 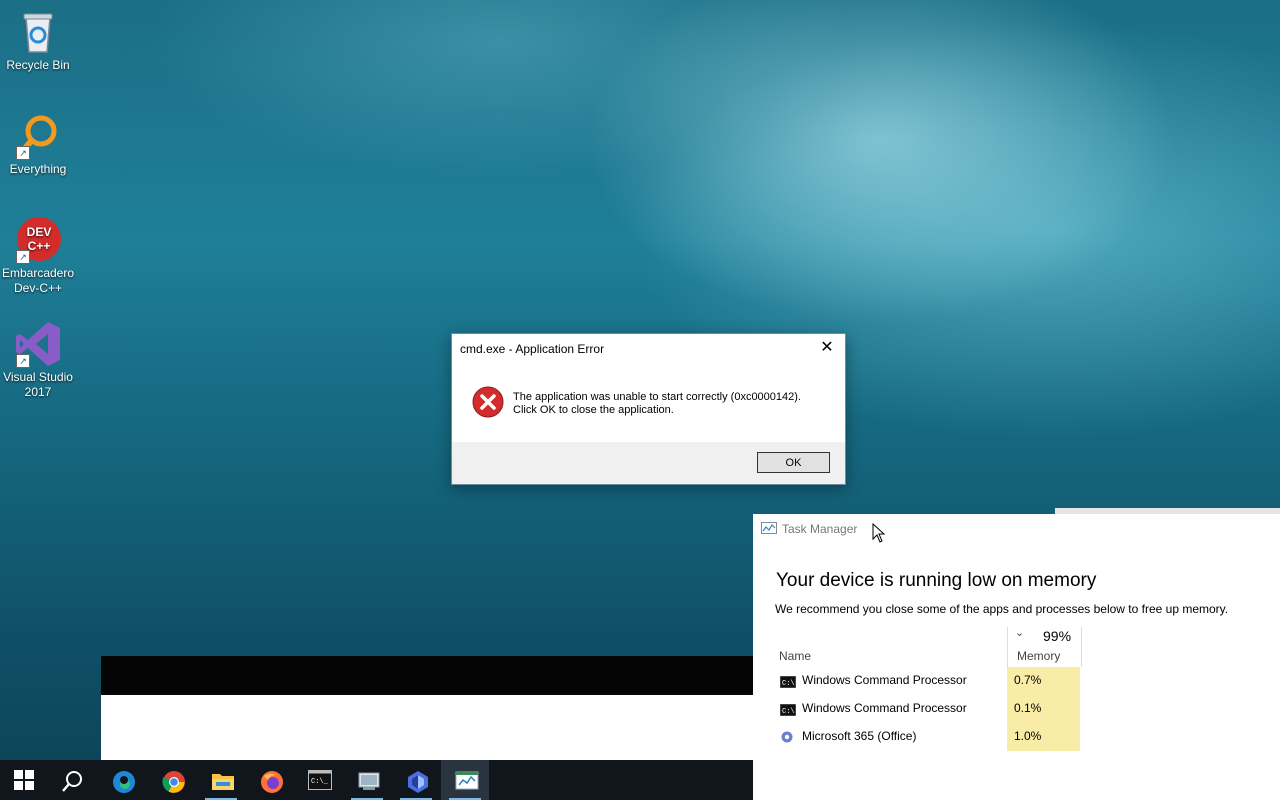 What do you see at coordinates (488, 402) in the screenshot?
I see `error-icon` at bounding box center [488, 402].